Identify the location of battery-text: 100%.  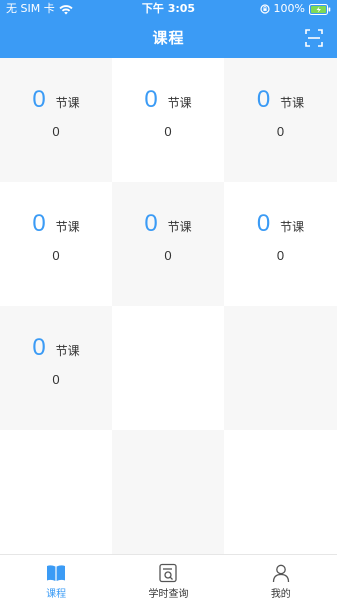
(289, 8).